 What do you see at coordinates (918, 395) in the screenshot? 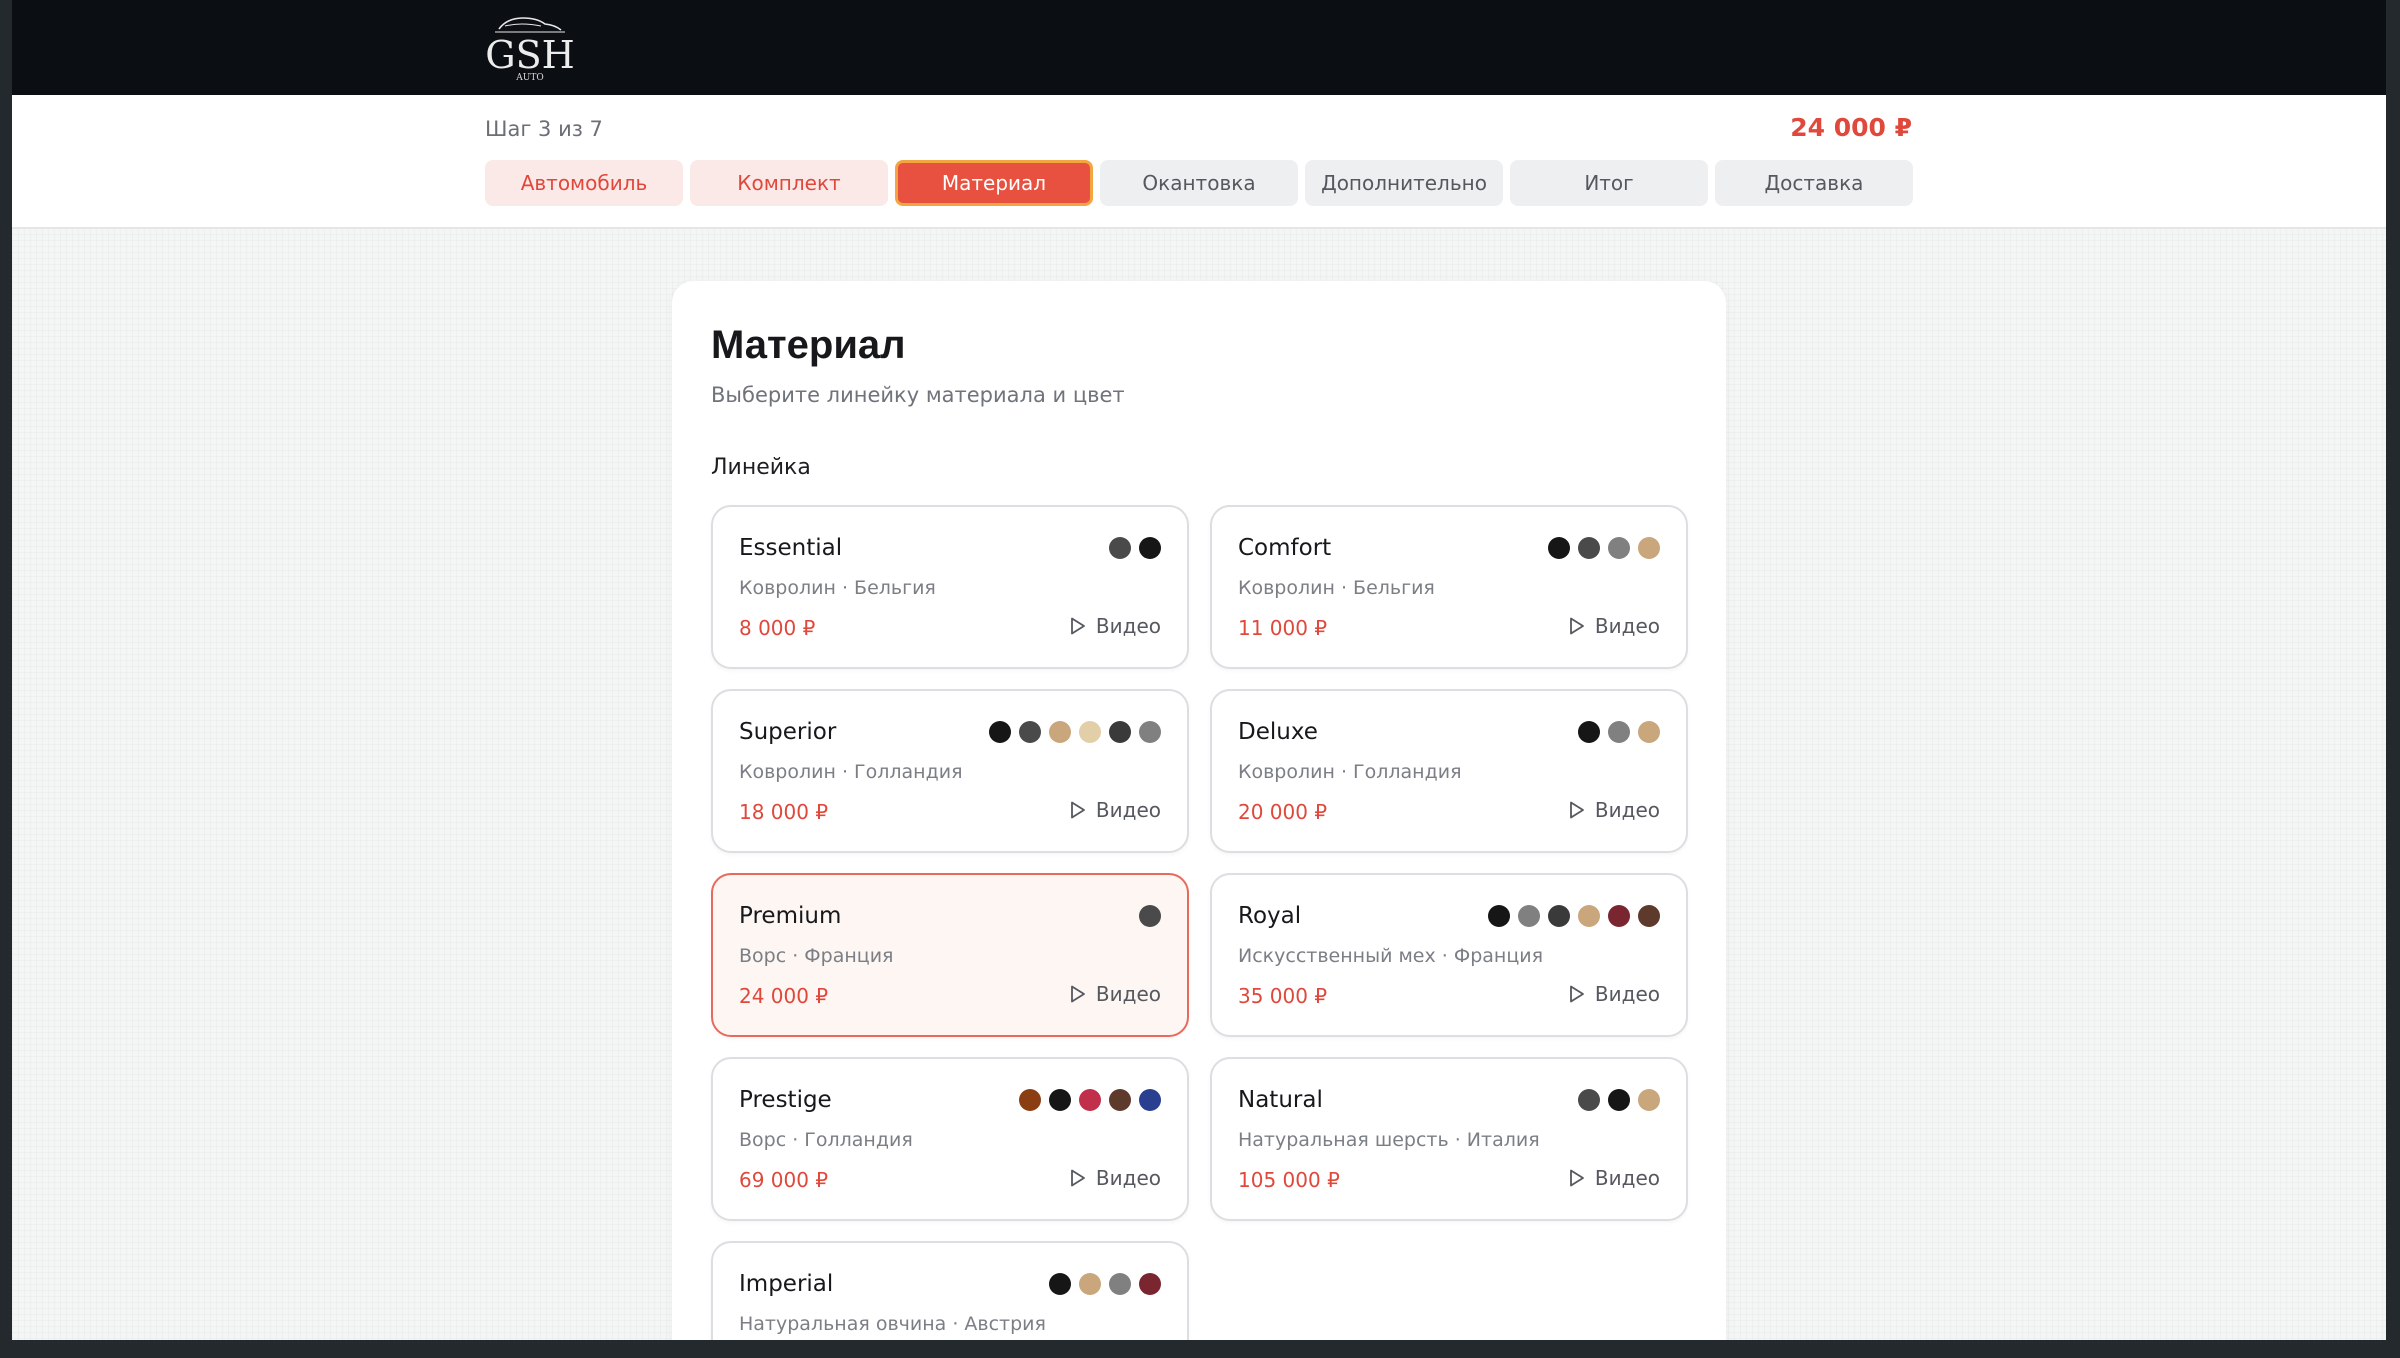
I see `page-subtitle: Выберите линейку материала и цвет` at bounding box center [918, 395].